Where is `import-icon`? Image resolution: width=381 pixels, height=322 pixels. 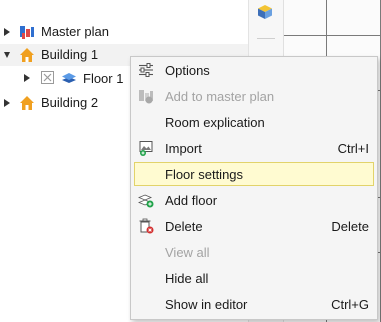
import-icon is located at coordinates (146, 148).